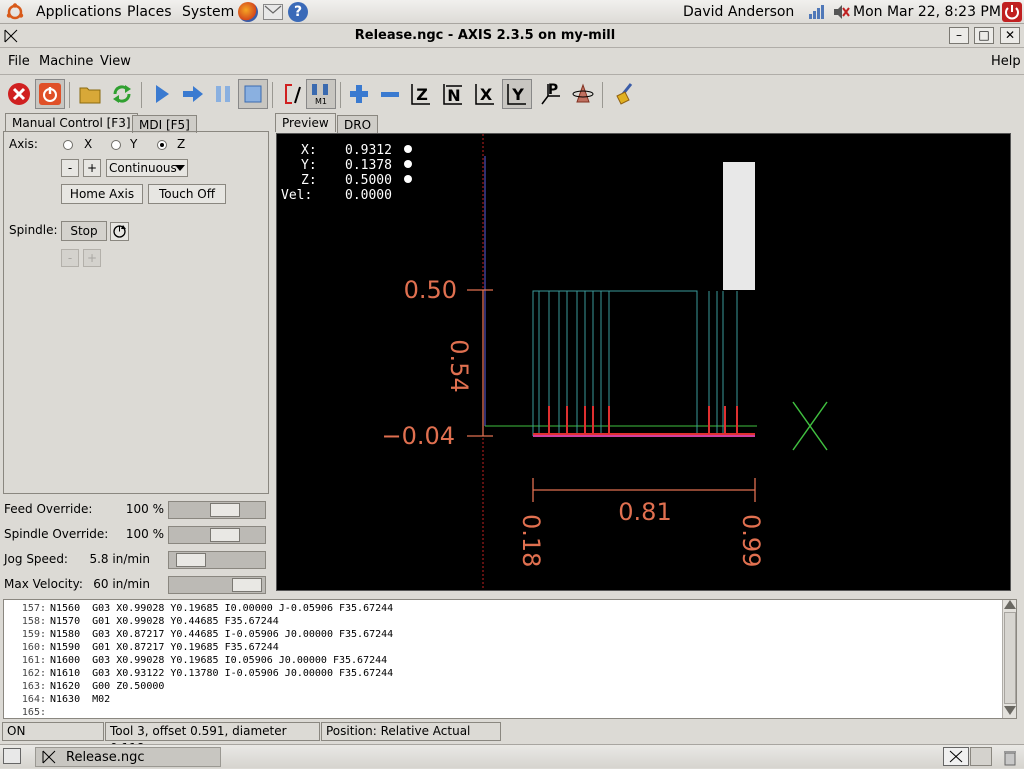  What do you see at coordinates (247, 585) in the screenshot?
I see `max-velocity-thumb` at bounding box center [247, 585].